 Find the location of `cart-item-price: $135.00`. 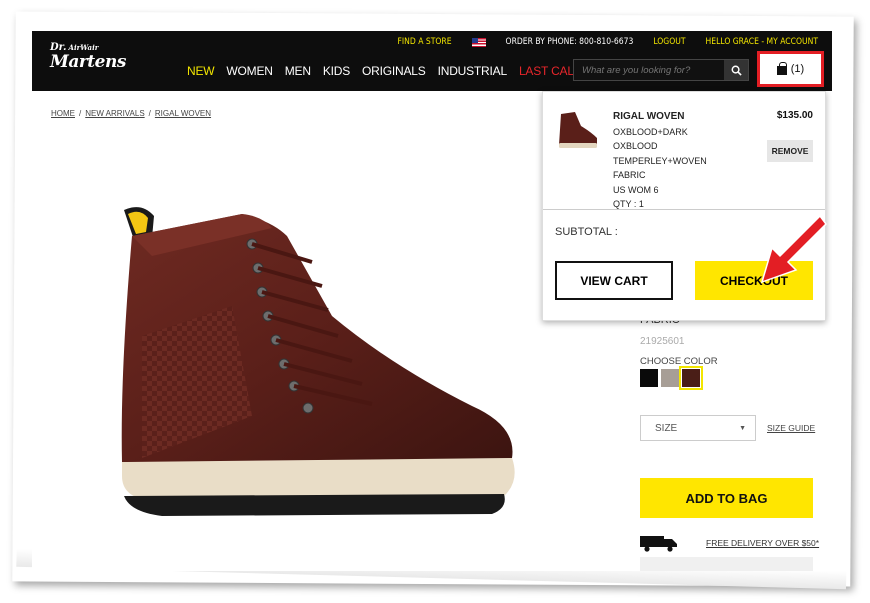

cart-item-price: $135.00 is located at coordinates (794, 115).